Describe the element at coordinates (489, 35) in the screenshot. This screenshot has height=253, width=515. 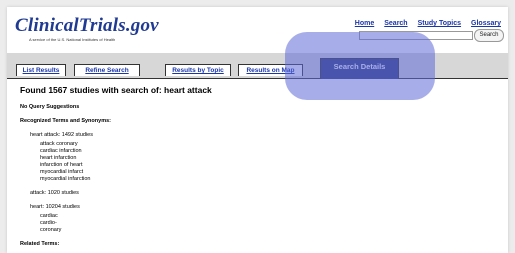
I see `search-button: Search` at that location.